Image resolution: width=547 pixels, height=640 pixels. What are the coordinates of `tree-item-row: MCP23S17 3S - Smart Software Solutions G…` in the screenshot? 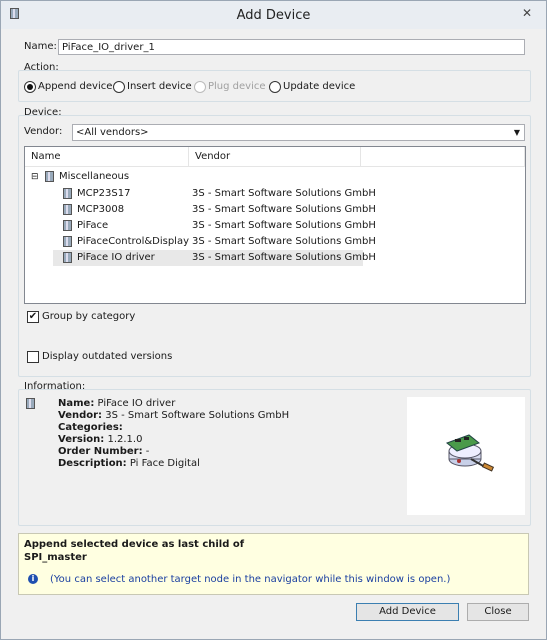 It's located at (214, 194).